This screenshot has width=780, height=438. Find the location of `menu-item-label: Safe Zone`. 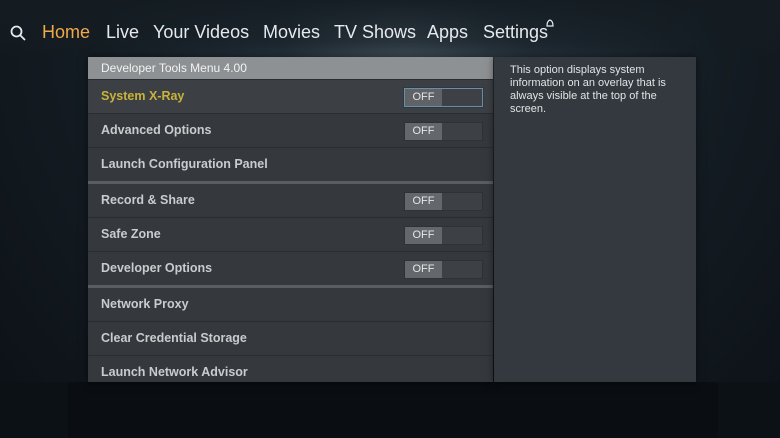

menu-item-label: Safe Zone is located at coordinates (131, 234).